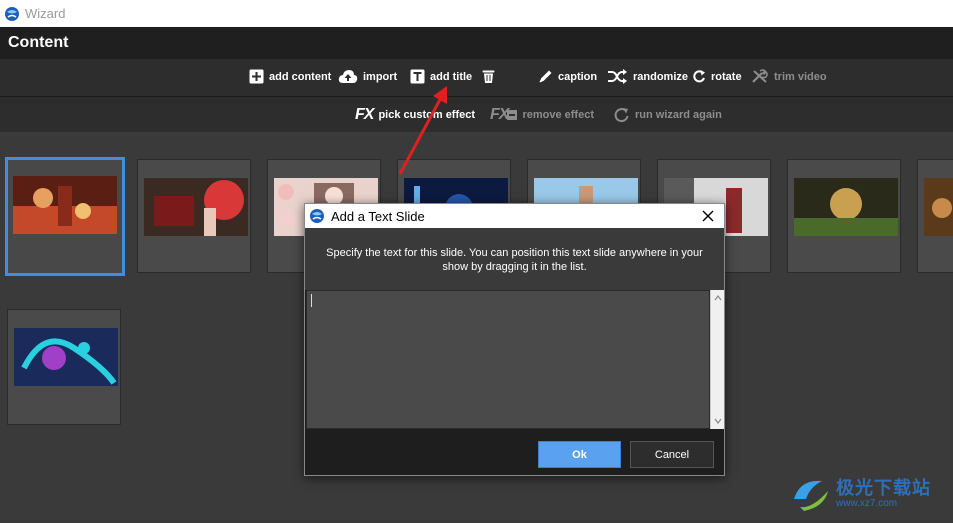 This screenshot has width=953, height=523. What do you see at coordinates (508, 359) in the screenshot?
I see `slide-text-input` at bounding box center [508, 359].